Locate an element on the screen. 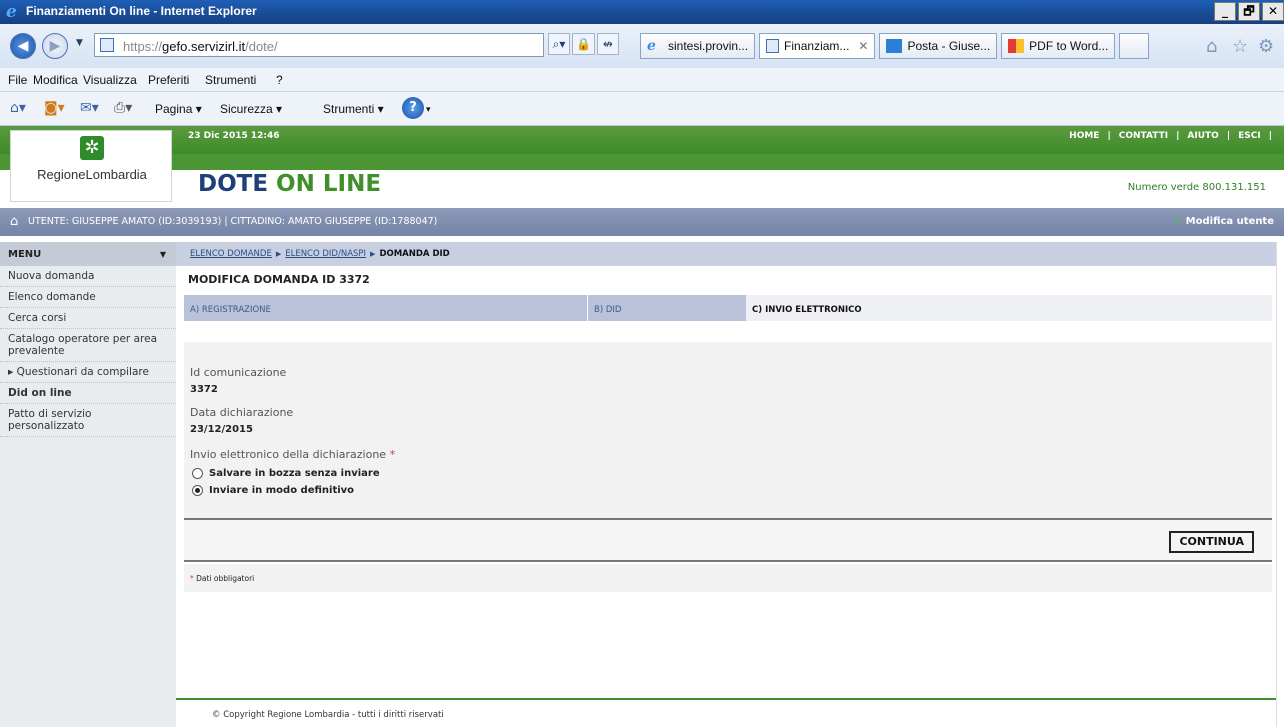  url-tools: ⌕▾ 🔒 ↮ is located at coordinates (583, 44).